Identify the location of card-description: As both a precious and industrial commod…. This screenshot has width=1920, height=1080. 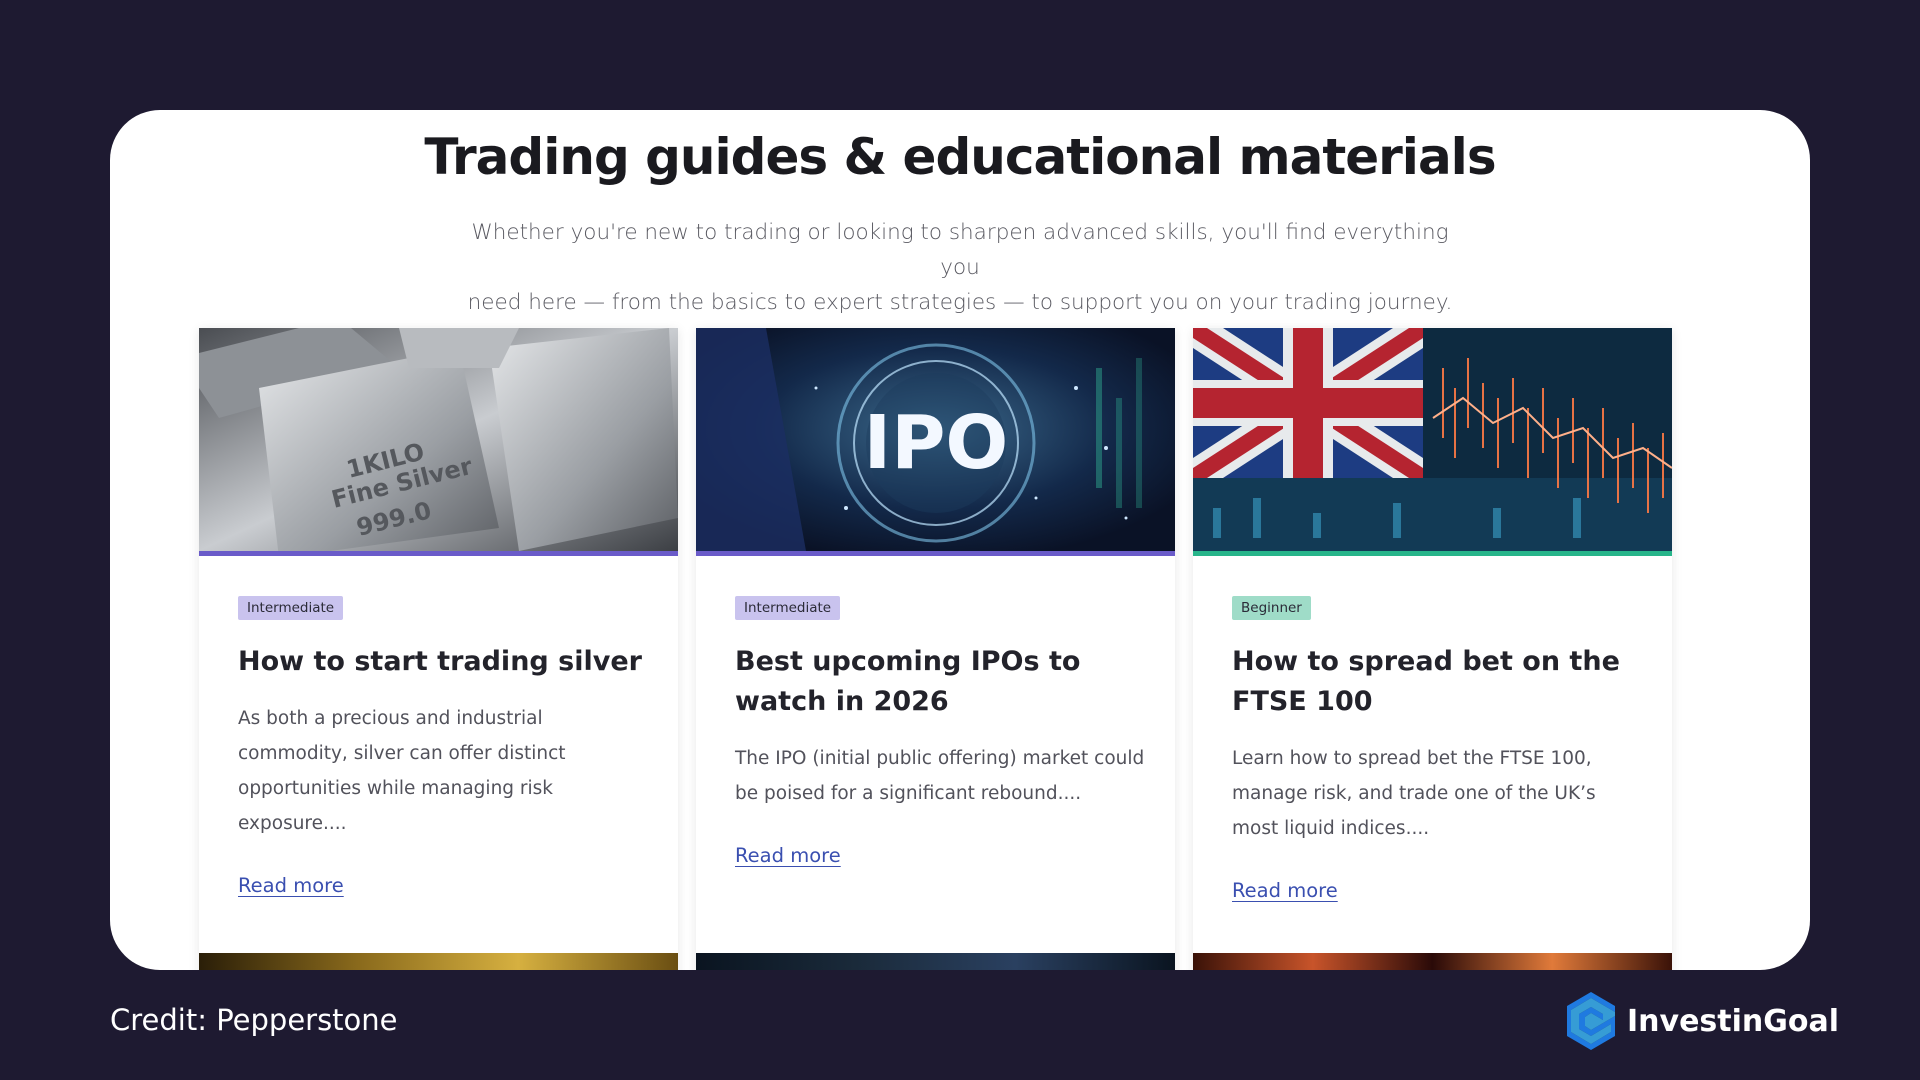
(402, 771).